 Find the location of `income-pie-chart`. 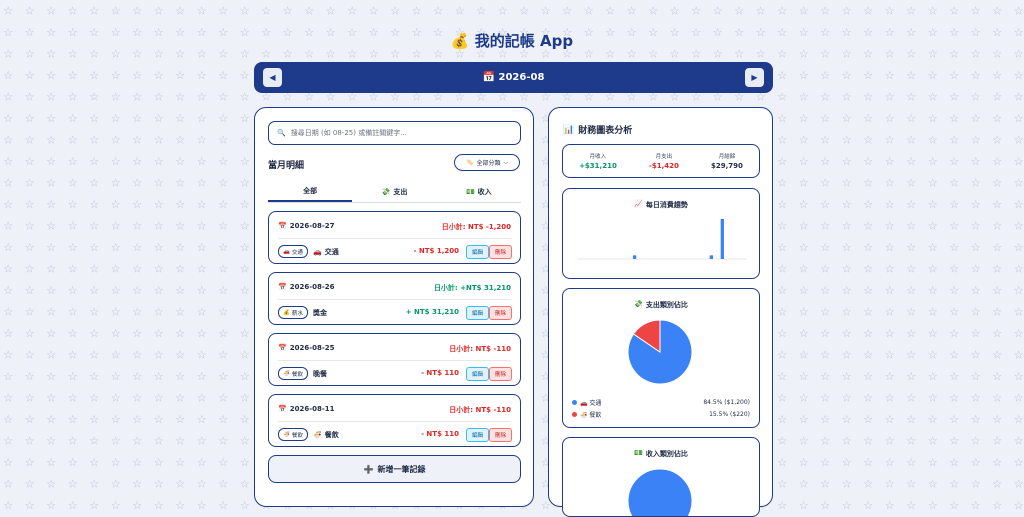

income-pie-chart is located at coordinates (660, 492).